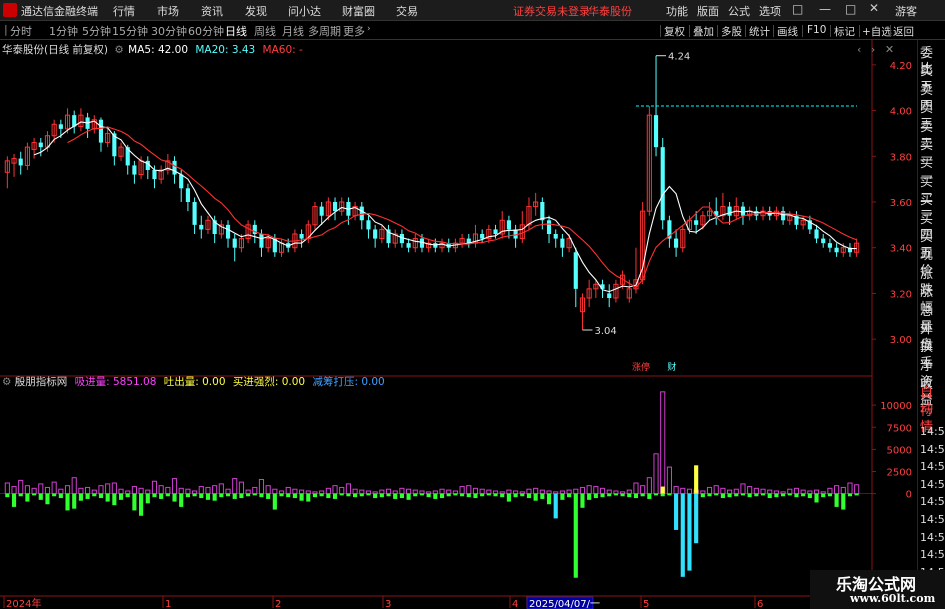 The height and width of the screenshot is (609, 945). What do you see at coordinates (703, 31) in the screenshot?
I see `overlay-button: 叠加` at bounding box center [703, 31].